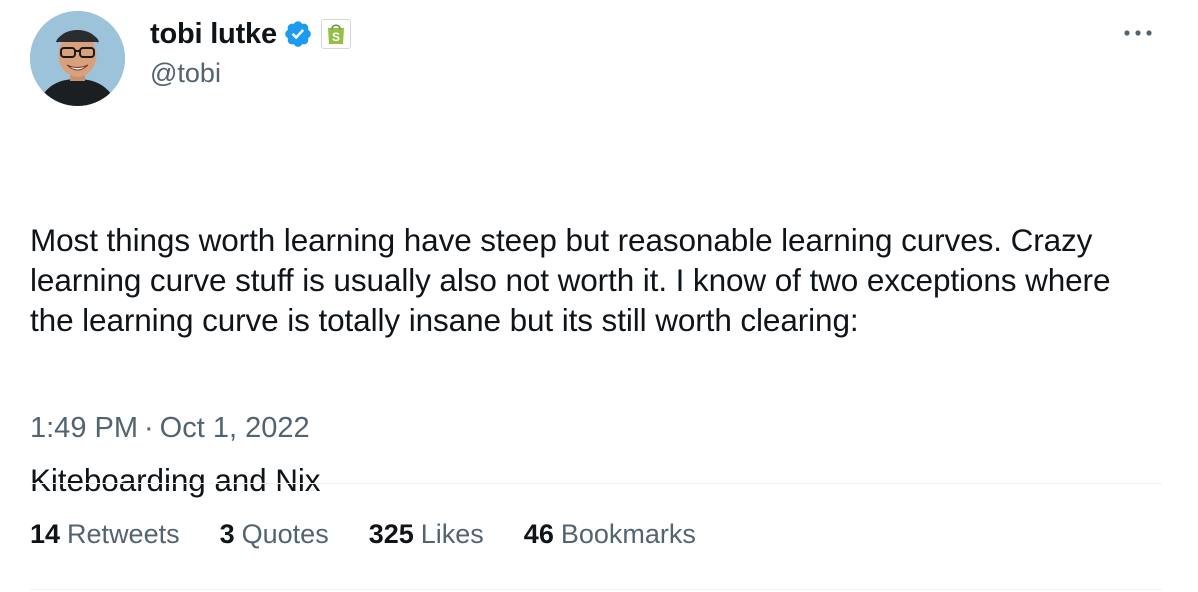  What do you see at coordinates (234, 428) in the screenshot?
I see `tweet-date: Oct 1, 2022` at bounding box center [234, 428].